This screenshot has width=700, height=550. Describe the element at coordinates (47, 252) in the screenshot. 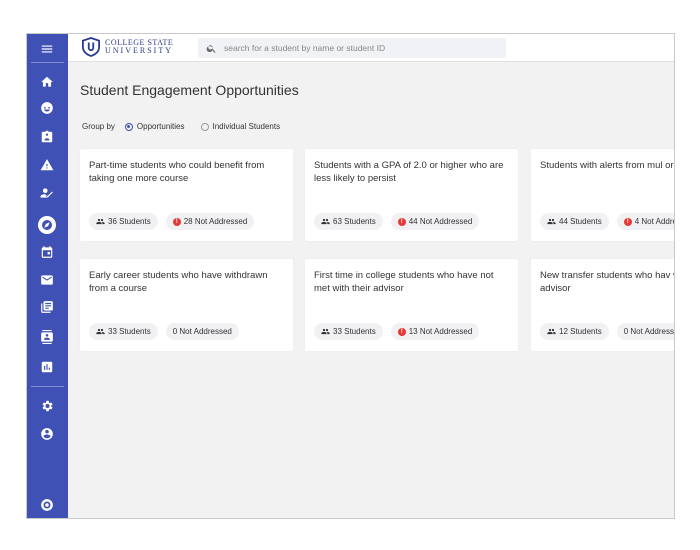

I see `calendar-icon` at that location.